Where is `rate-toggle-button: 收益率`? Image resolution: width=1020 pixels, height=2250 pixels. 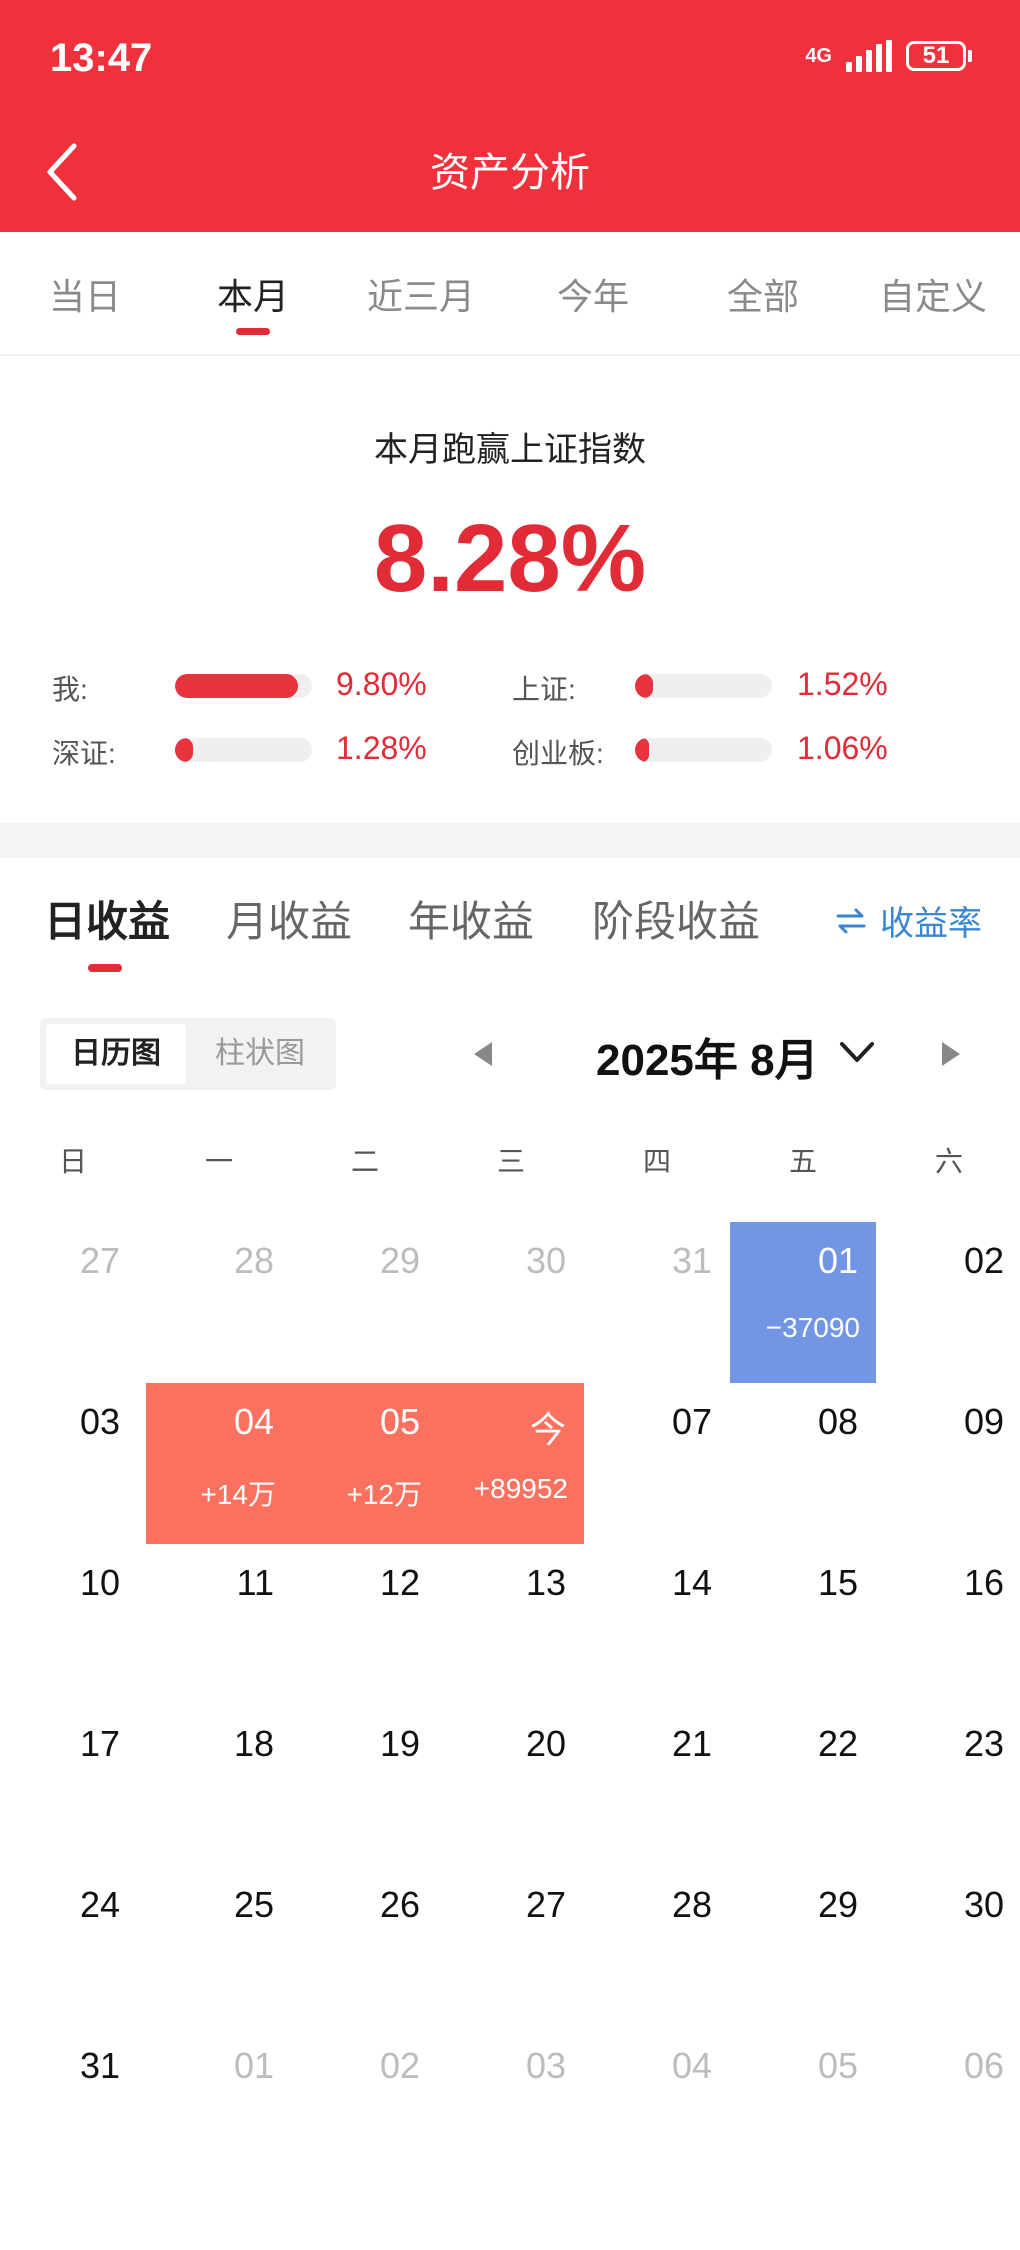
rate-toggle-button: 收益率 is located at coordinates (909, 920).